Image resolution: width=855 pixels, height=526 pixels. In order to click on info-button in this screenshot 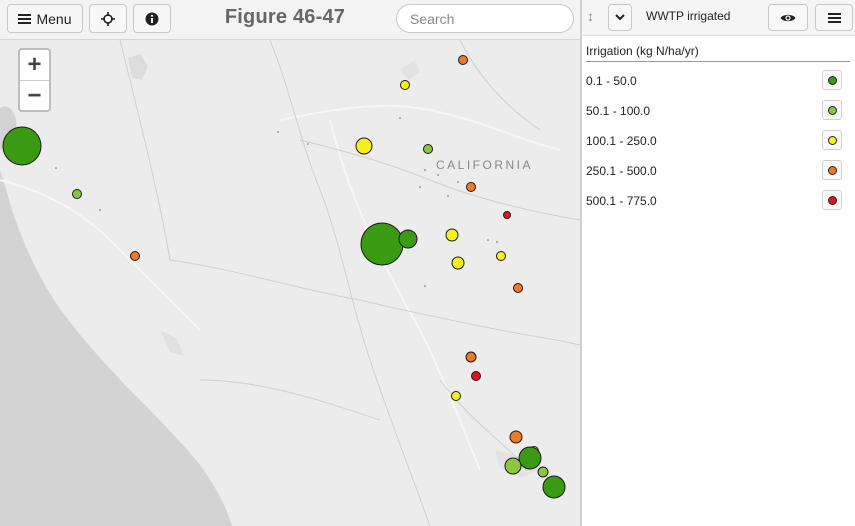, I will do `click(152, 18)`.